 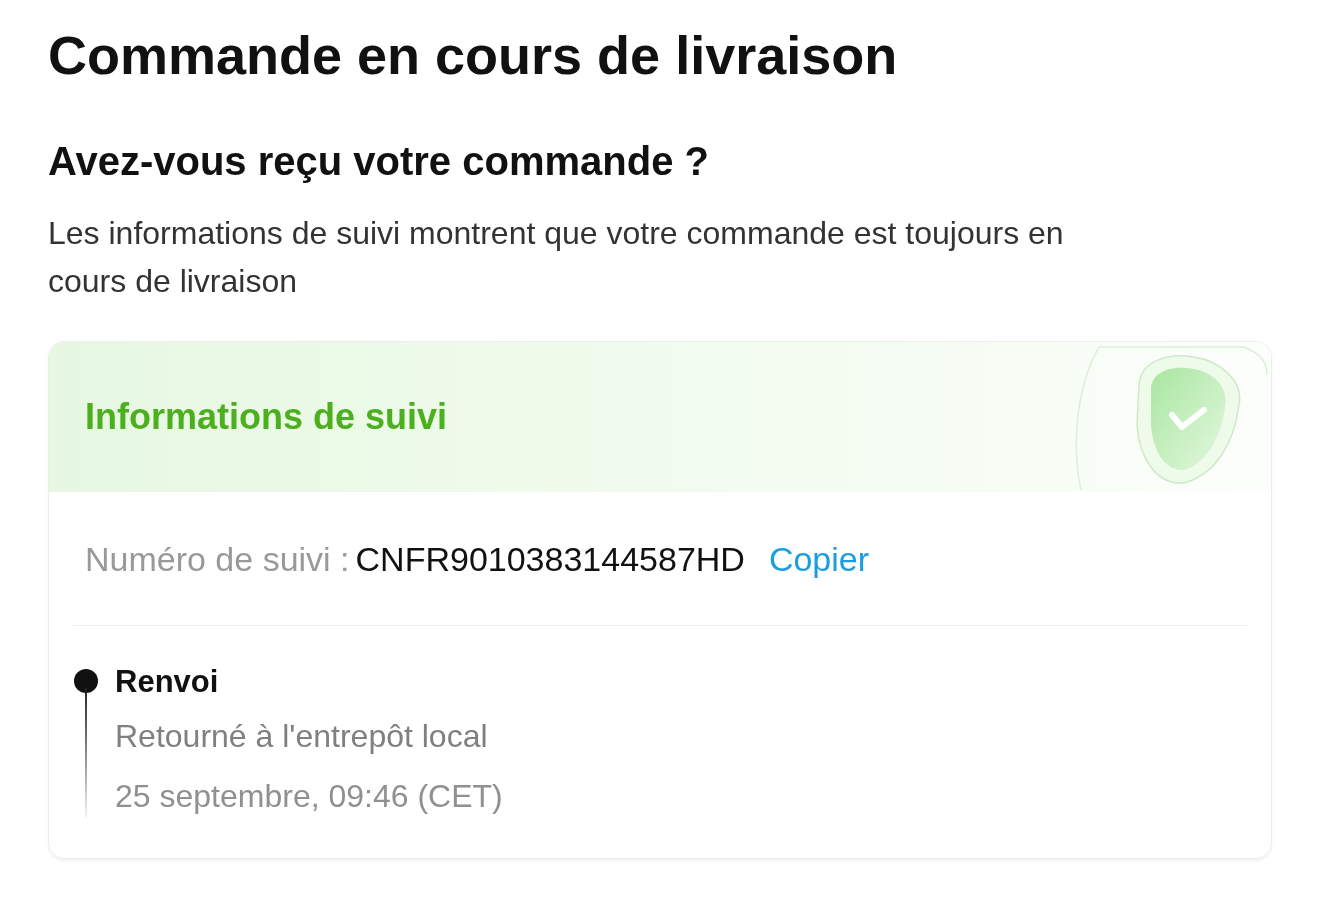 What do you see at coordinates (379, 161) in the screenshot?
I see `question-heading: Avez-vous reçu votre commande ?` at bounding box center [379, 161].